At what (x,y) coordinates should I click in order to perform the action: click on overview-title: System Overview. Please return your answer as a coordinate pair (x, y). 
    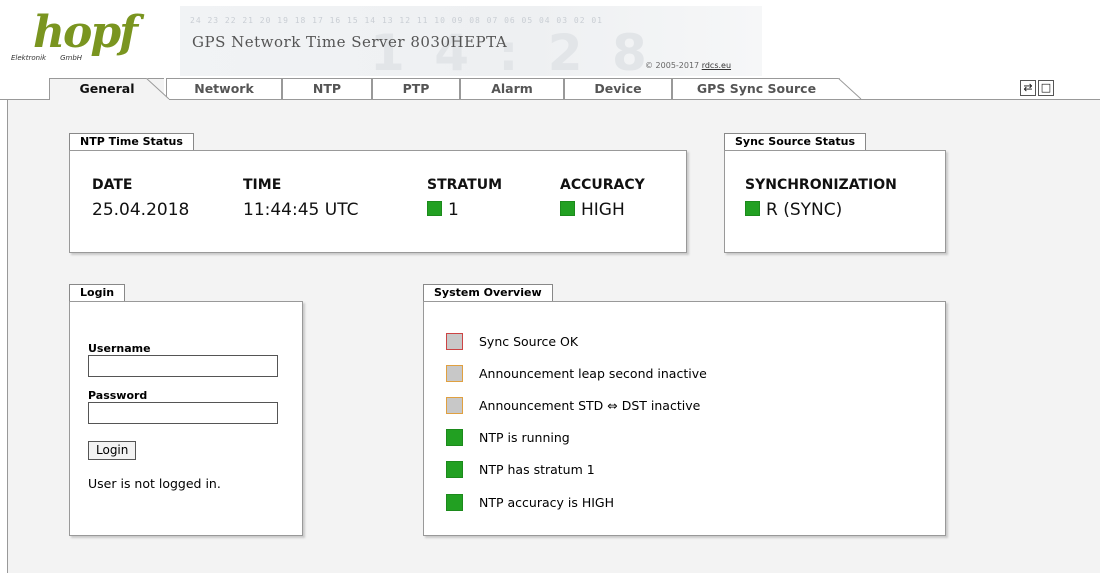
    Looking at the image, I should click on (488, 292).